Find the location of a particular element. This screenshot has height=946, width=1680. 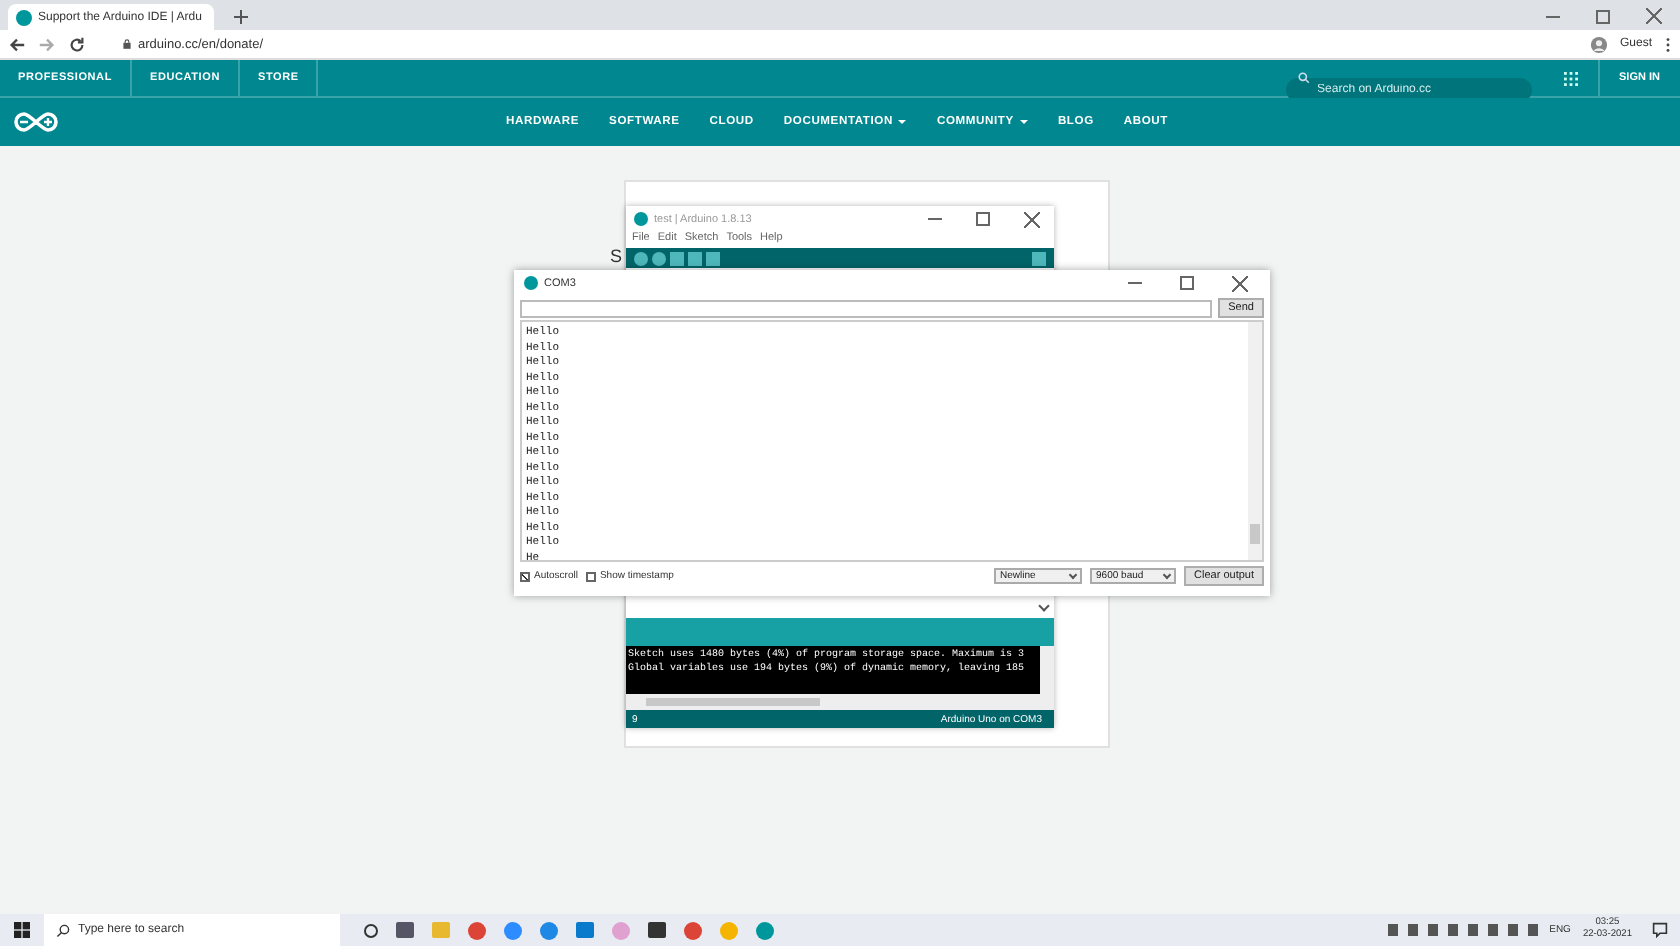

back-icon is located at coordinates (17, 44).